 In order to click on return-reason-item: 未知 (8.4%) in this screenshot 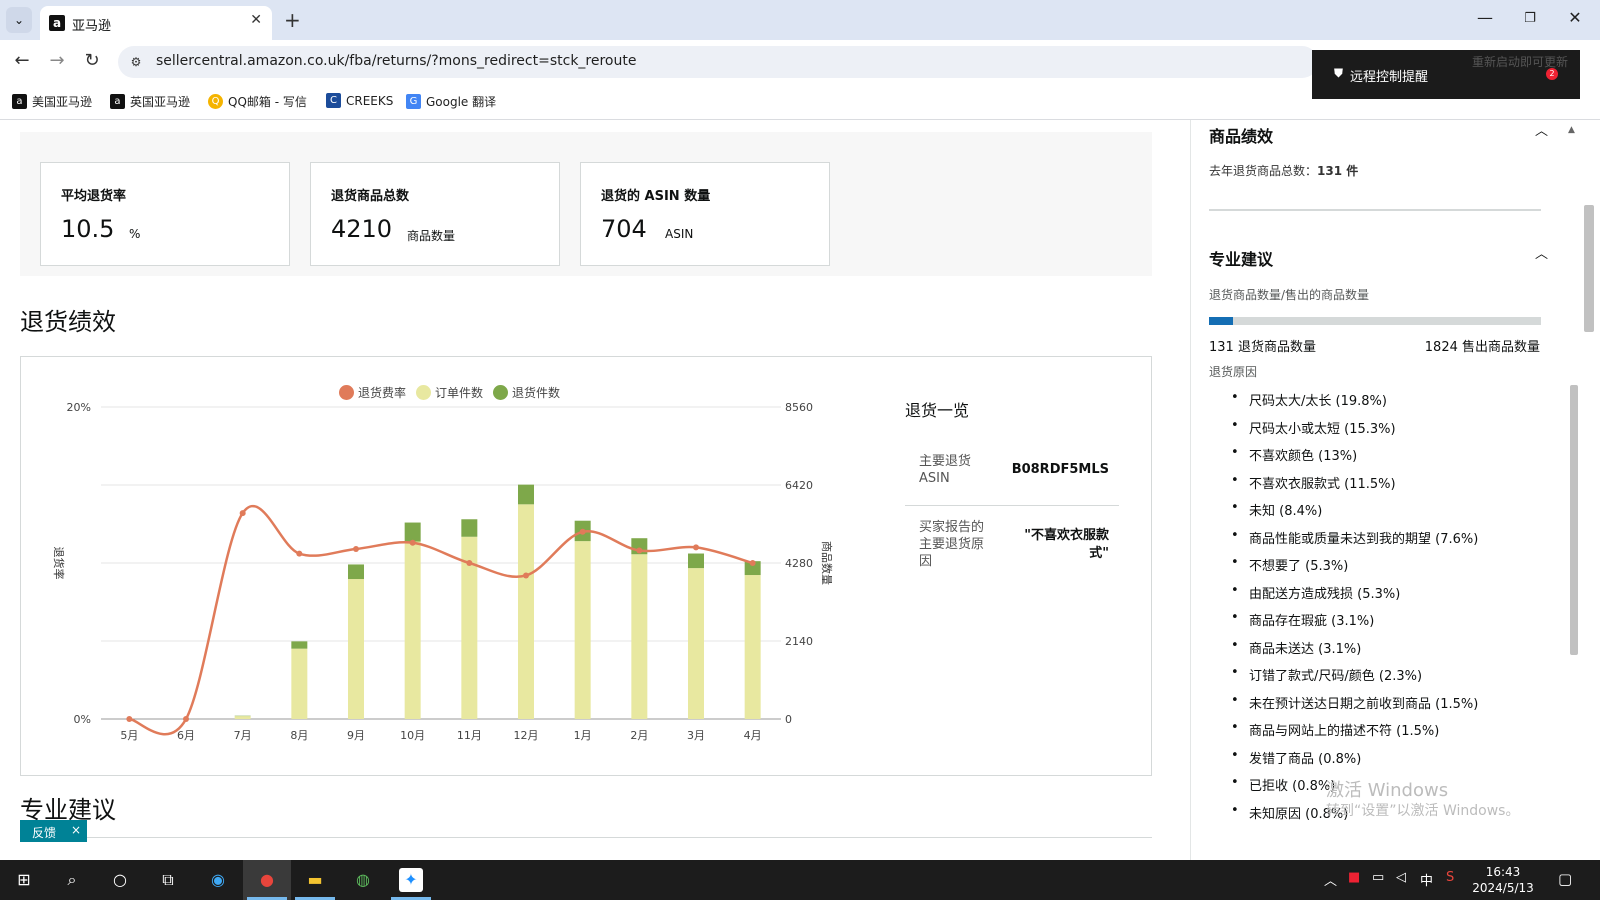, I will do `click(1354, 514)`.